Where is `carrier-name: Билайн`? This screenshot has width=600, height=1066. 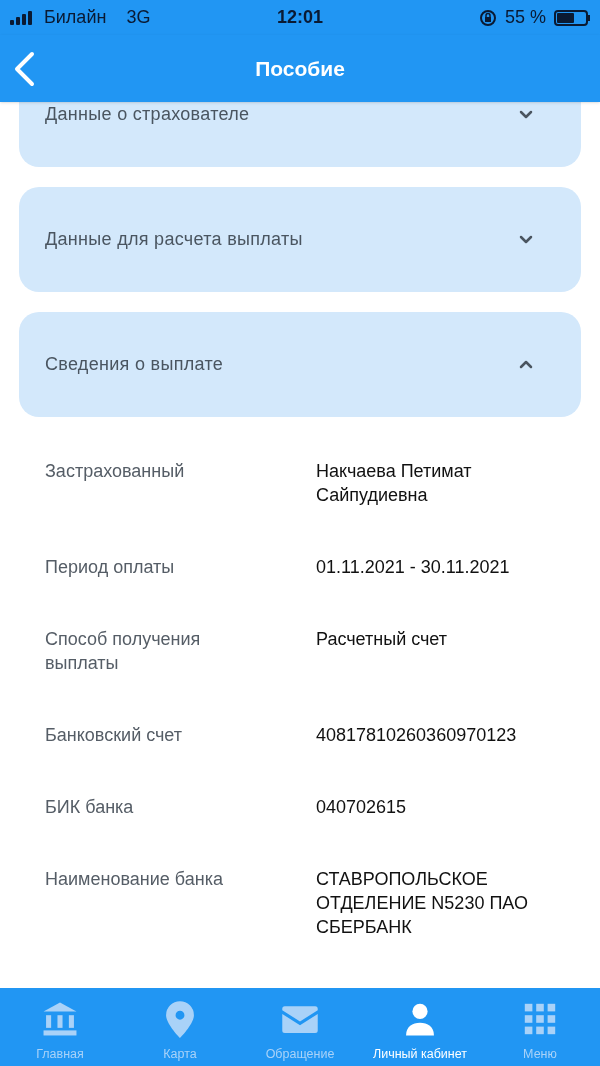
carrier-name: Билайн is located at coordinates (75, 17).